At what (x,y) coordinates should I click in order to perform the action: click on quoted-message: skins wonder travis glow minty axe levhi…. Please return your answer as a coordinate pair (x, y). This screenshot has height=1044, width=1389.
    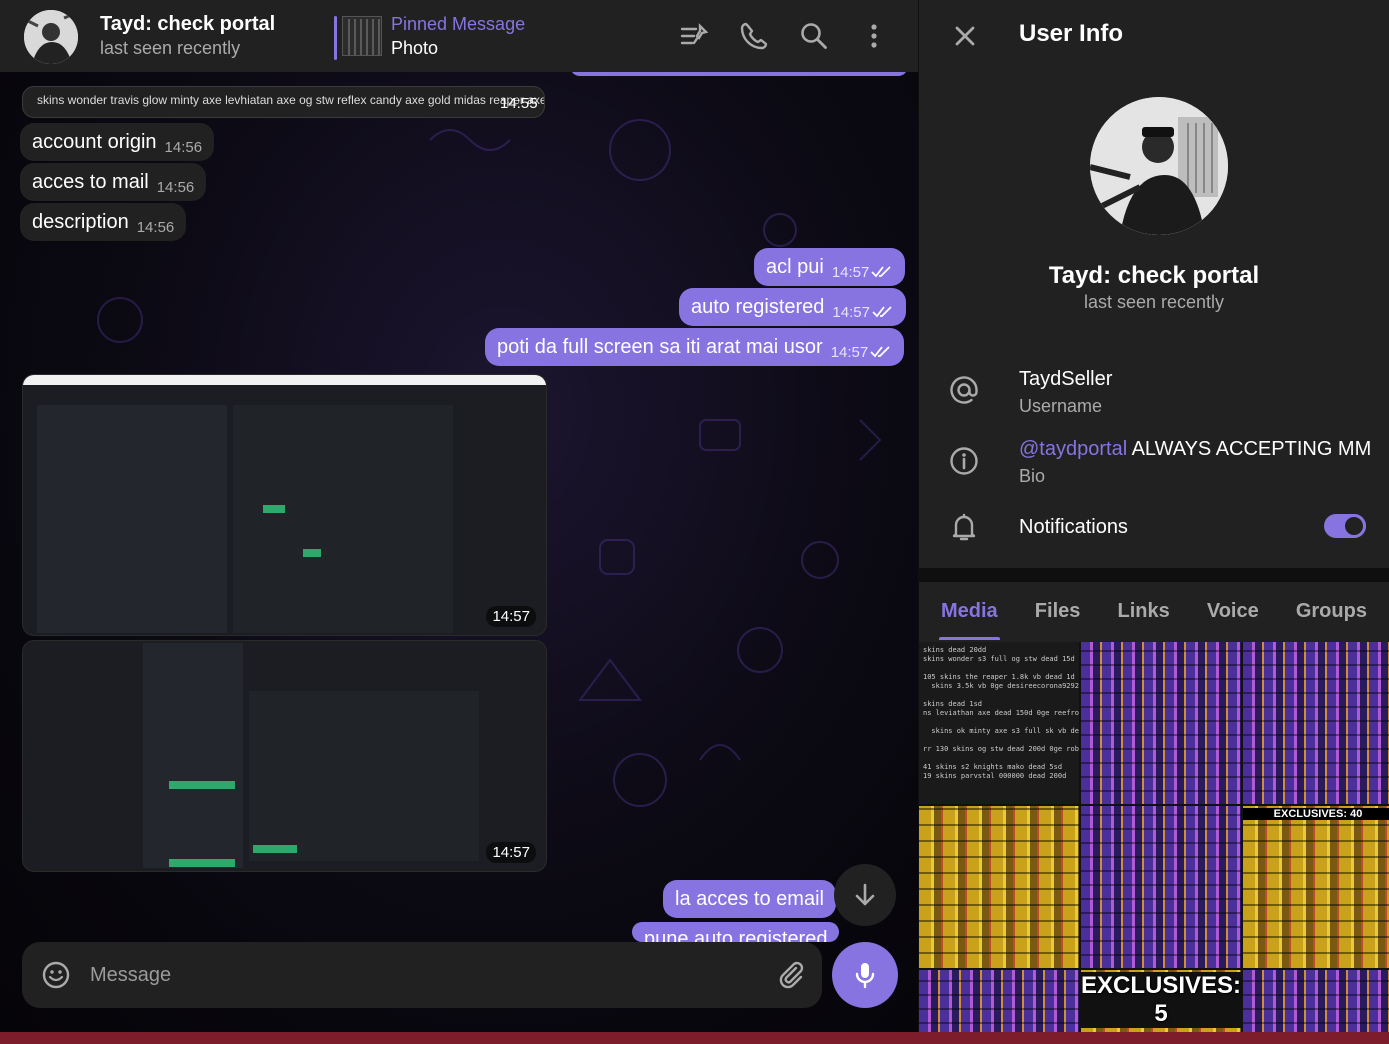
    Looking at the image, I should click on (283, 102).